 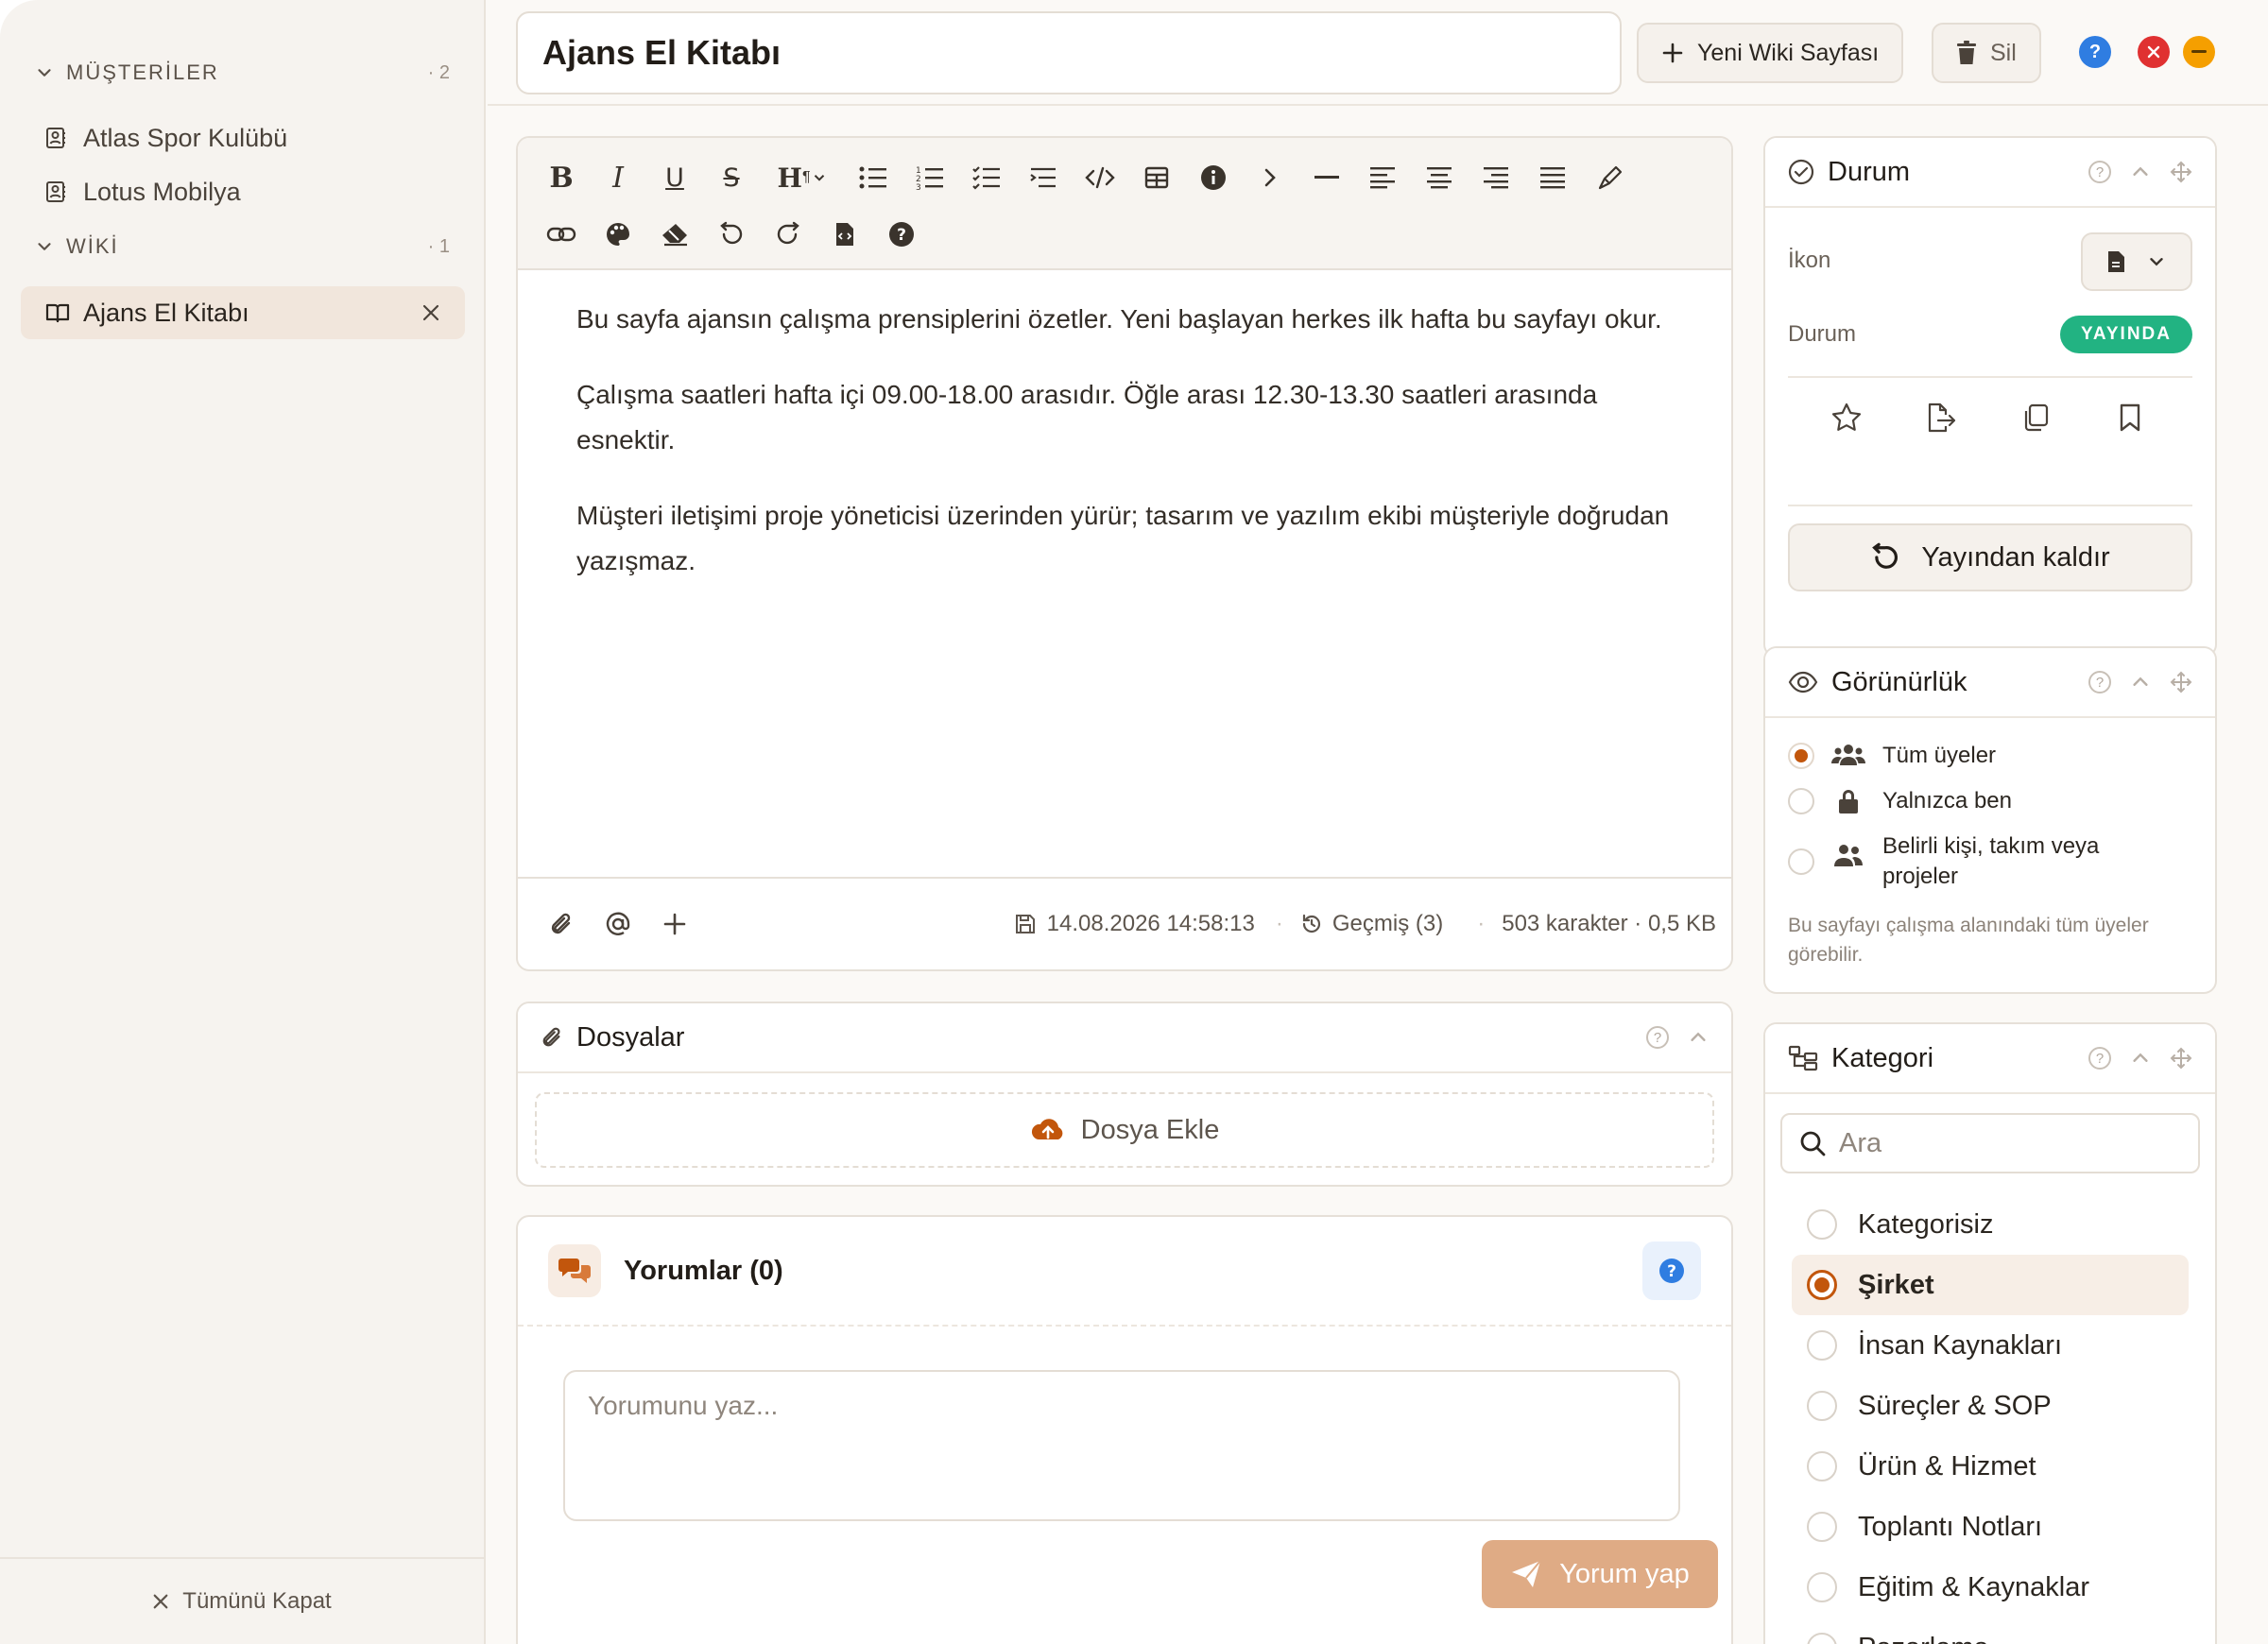 What do you see at coordinates (1990, 1345) in the screenshot?
I see `category-option: İnsan Kaynakları` at bounding box center [1990, 1345].